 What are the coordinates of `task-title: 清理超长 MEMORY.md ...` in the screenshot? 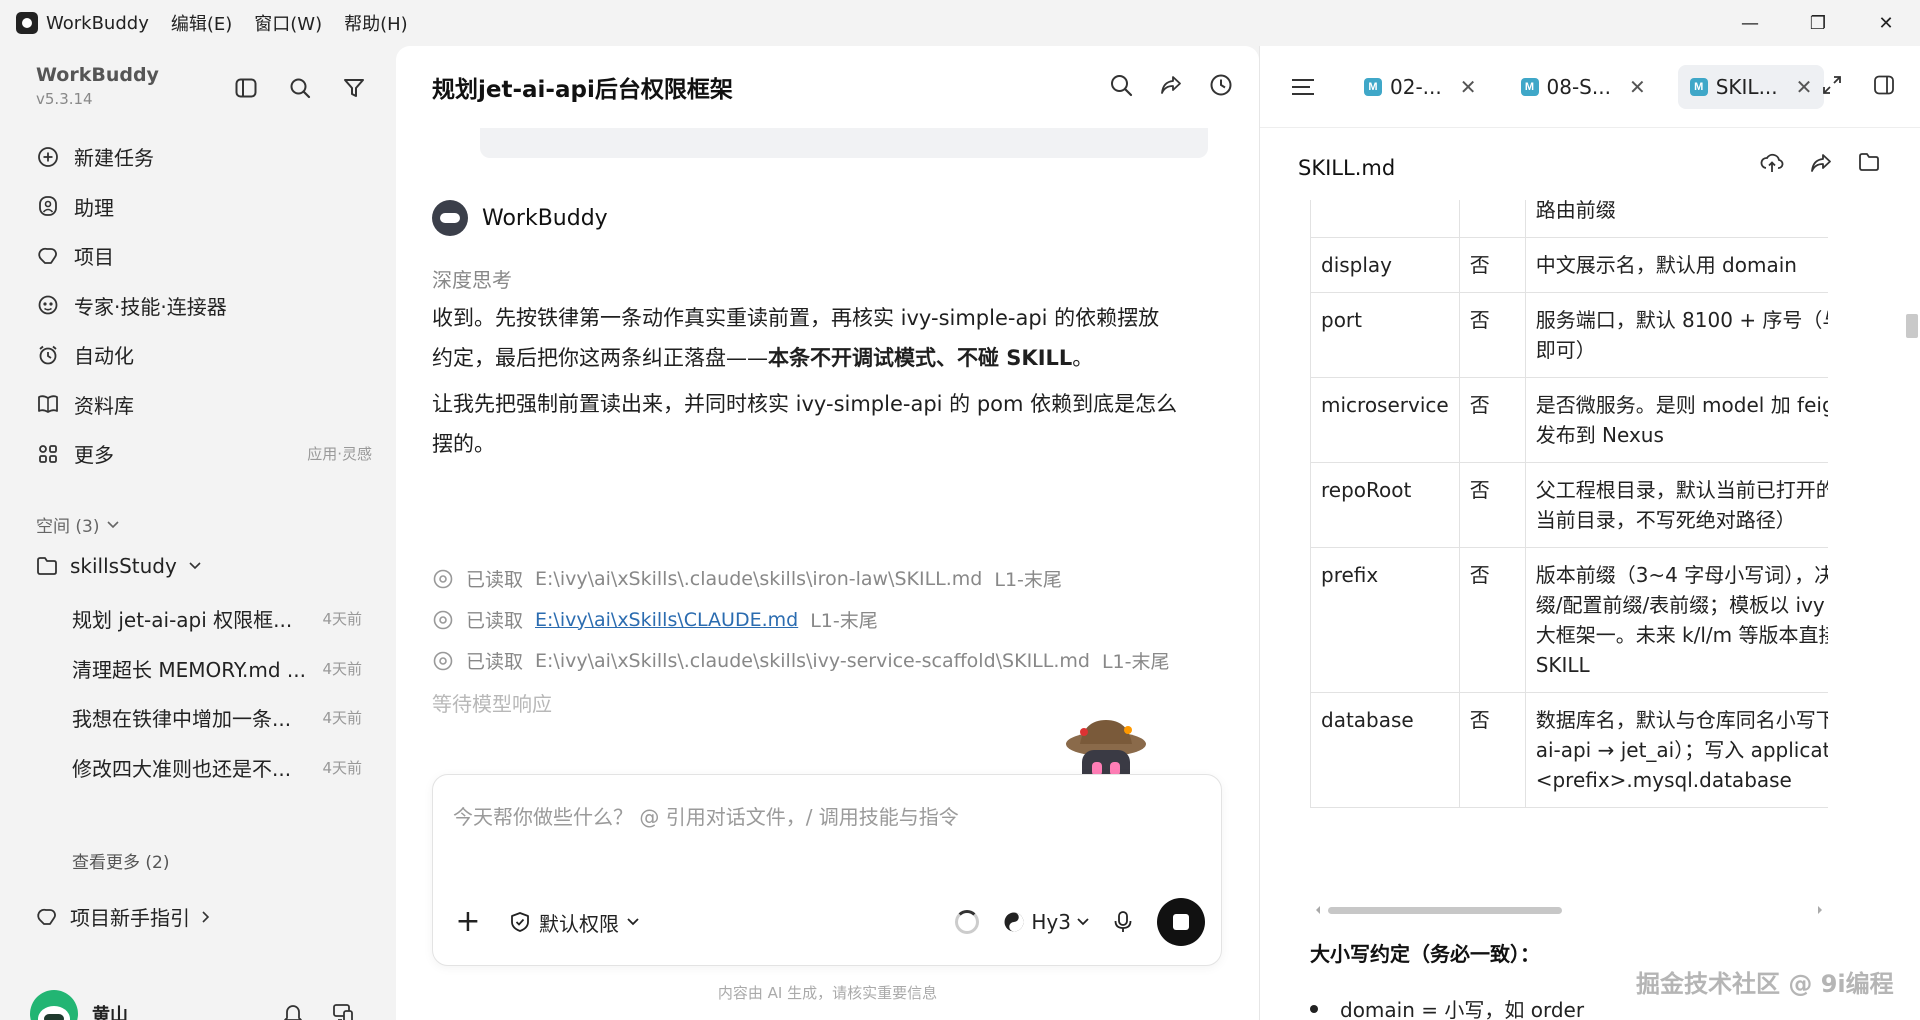 It's located at (189, 669).